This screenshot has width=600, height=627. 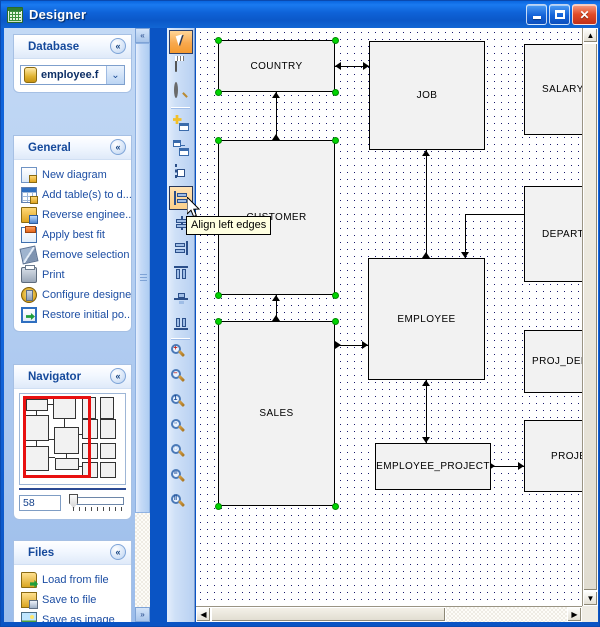 I want to click on zoom-slider-knob, so click(x=73, y=501).